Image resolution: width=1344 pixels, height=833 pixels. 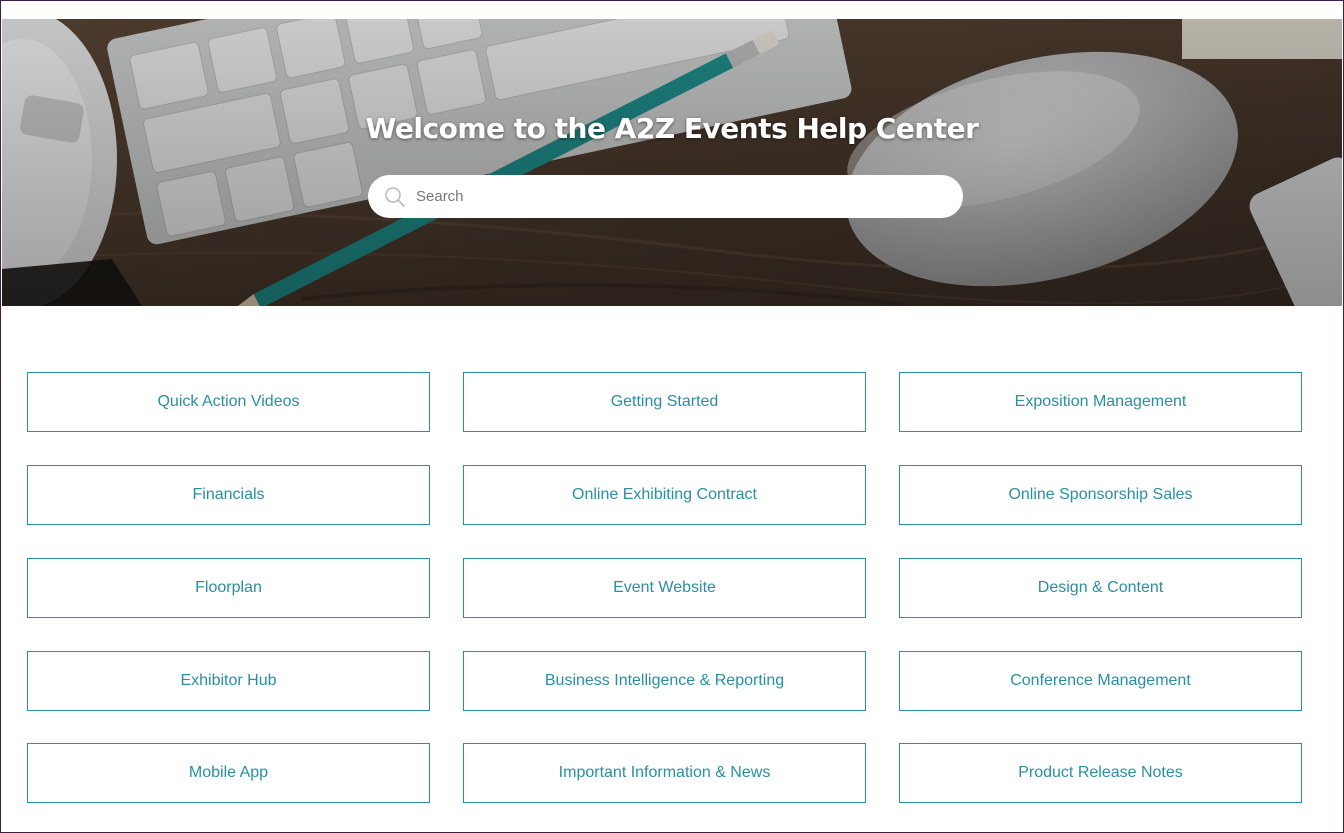 What do you see at coordinates (228, 402) in the screenshot?
I see `category-quick-action-videos: Quick Action Videos` at bounding box center [228, 402].